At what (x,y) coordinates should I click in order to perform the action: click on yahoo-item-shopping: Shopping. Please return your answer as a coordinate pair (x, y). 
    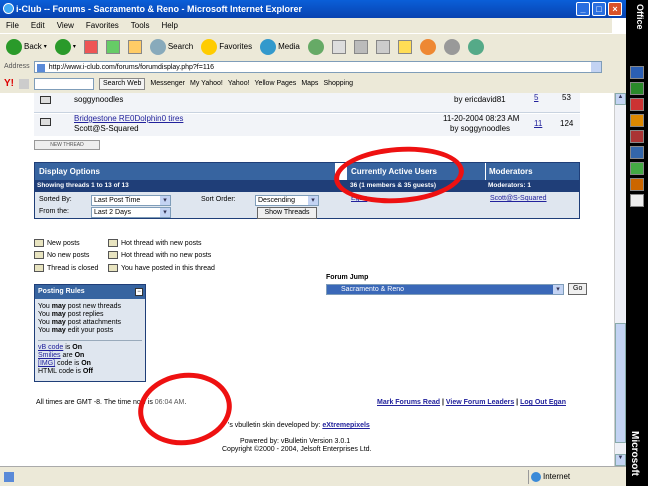
    Looking at the image, I should click on (338, 83).